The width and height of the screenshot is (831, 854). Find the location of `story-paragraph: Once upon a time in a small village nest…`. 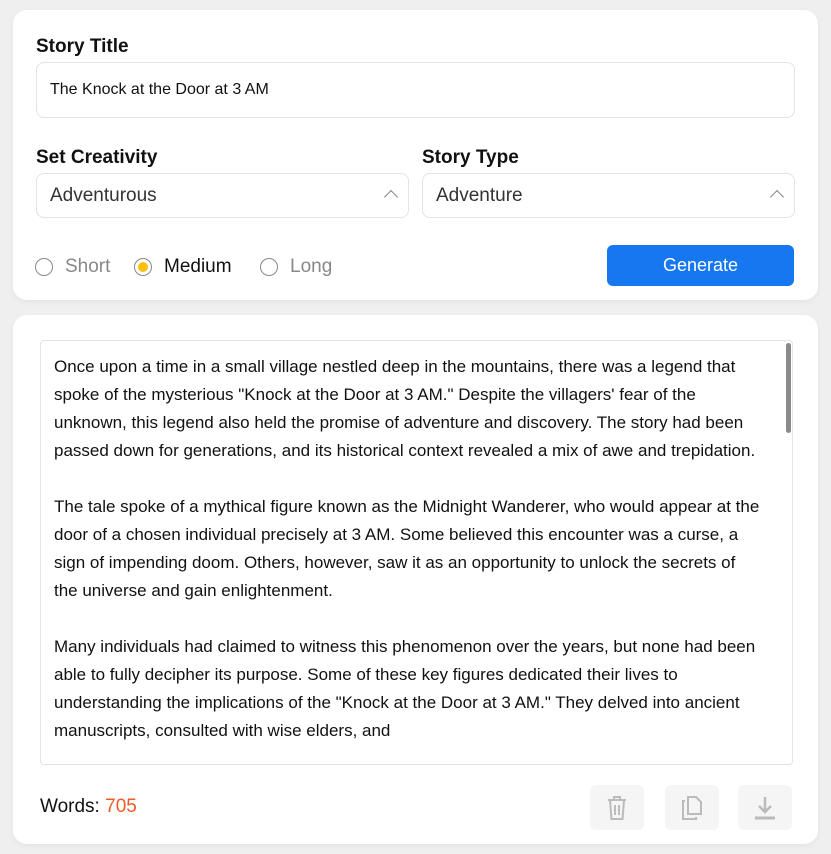

story-paragraph: Once upon a time in a small village nest… is located at coordinates (405, 408).